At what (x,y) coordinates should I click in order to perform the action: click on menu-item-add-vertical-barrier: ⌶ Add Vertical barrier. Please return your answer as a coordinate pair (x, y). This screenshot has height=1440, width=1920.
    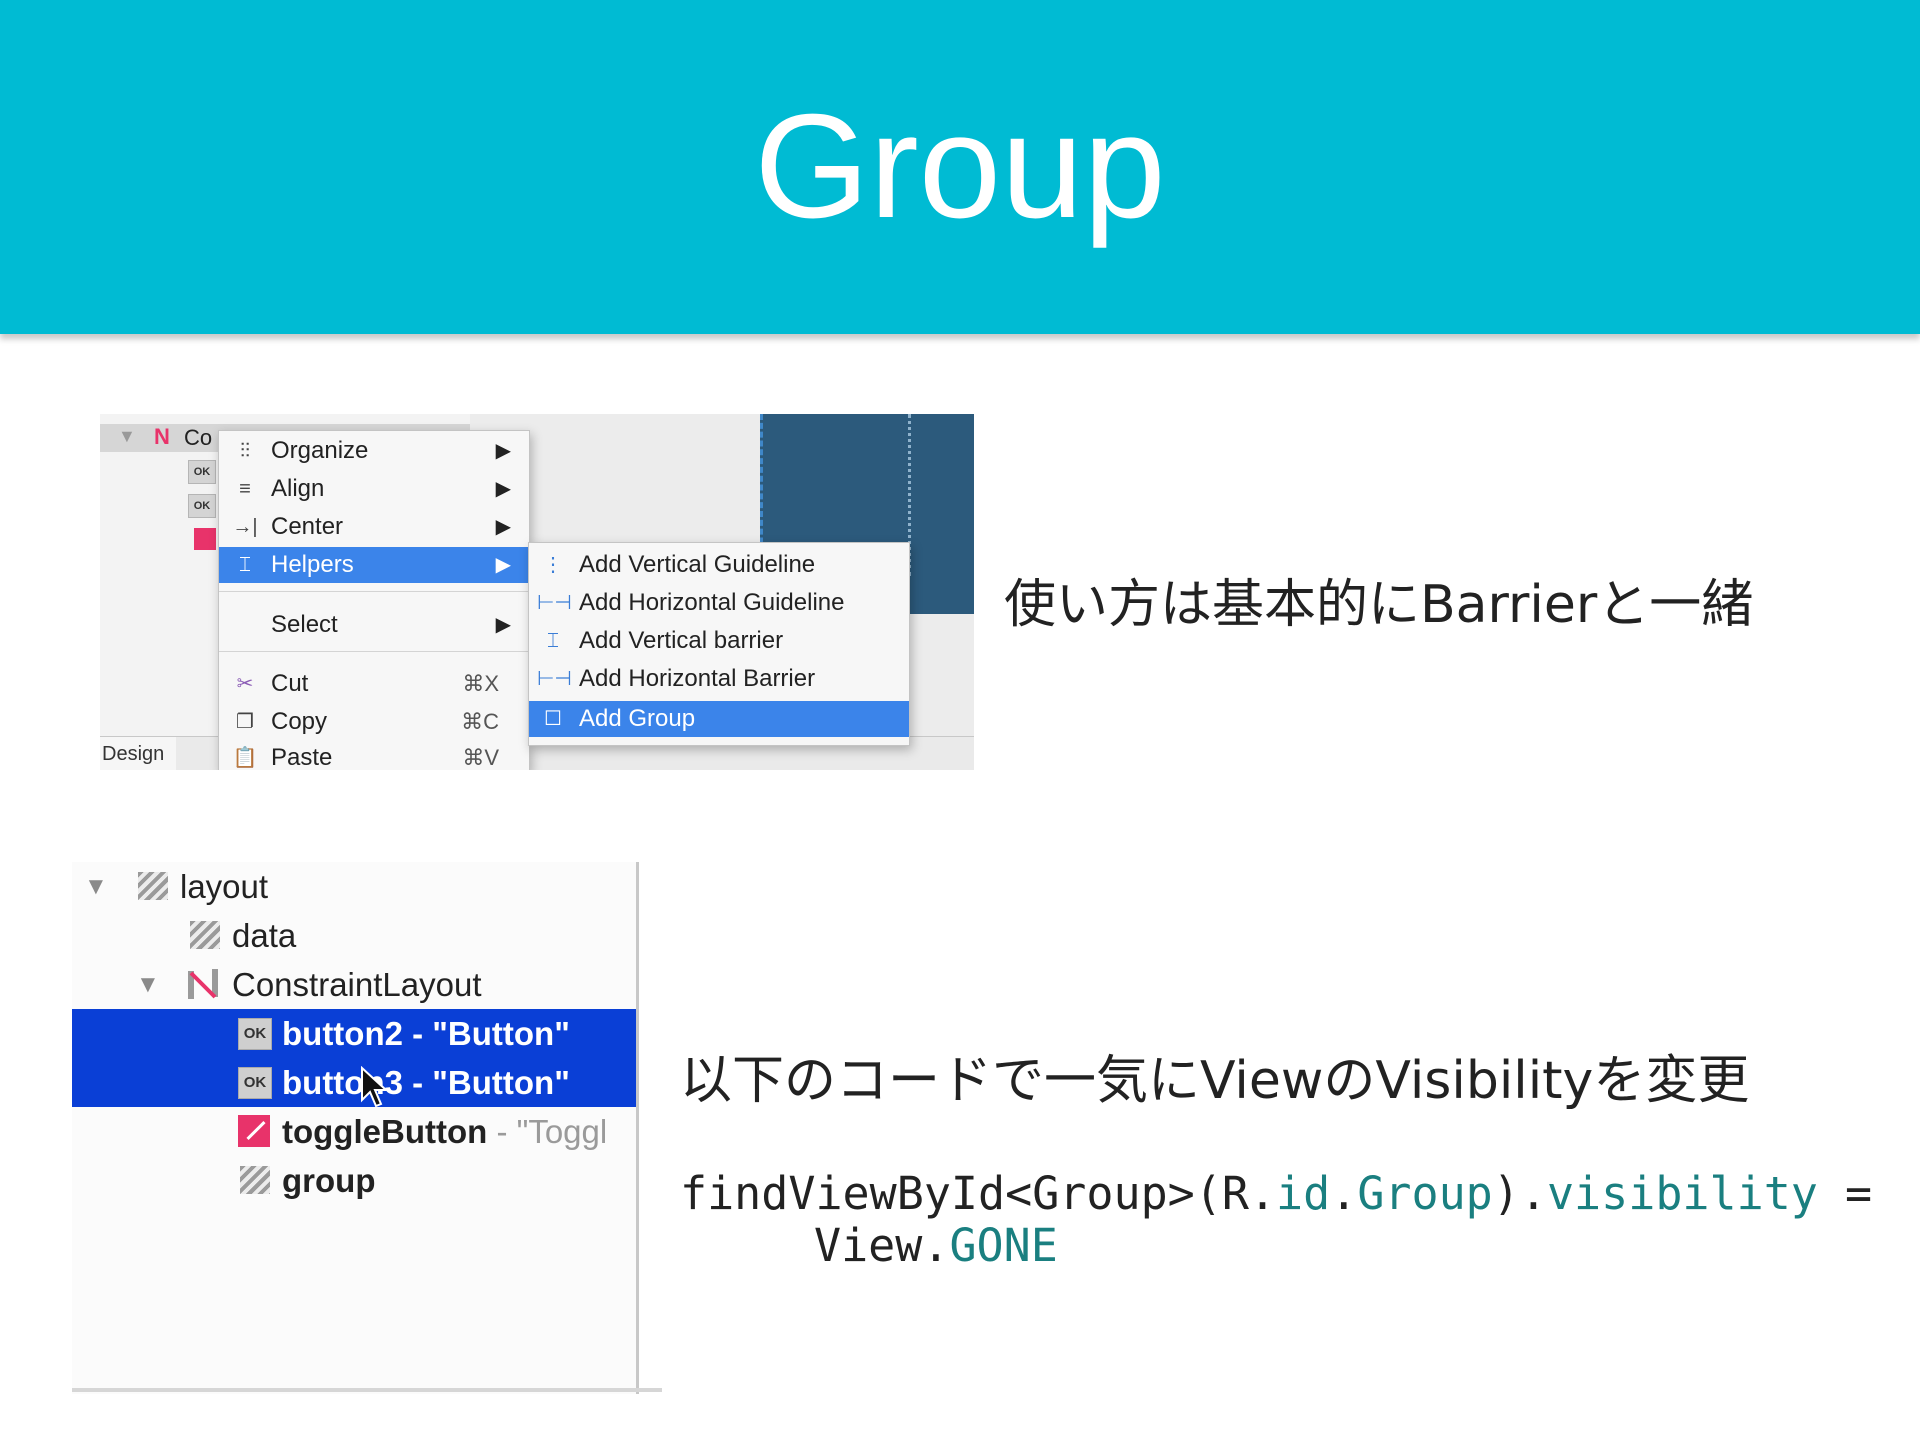
    Looking at the image, I should click on (719, 641).